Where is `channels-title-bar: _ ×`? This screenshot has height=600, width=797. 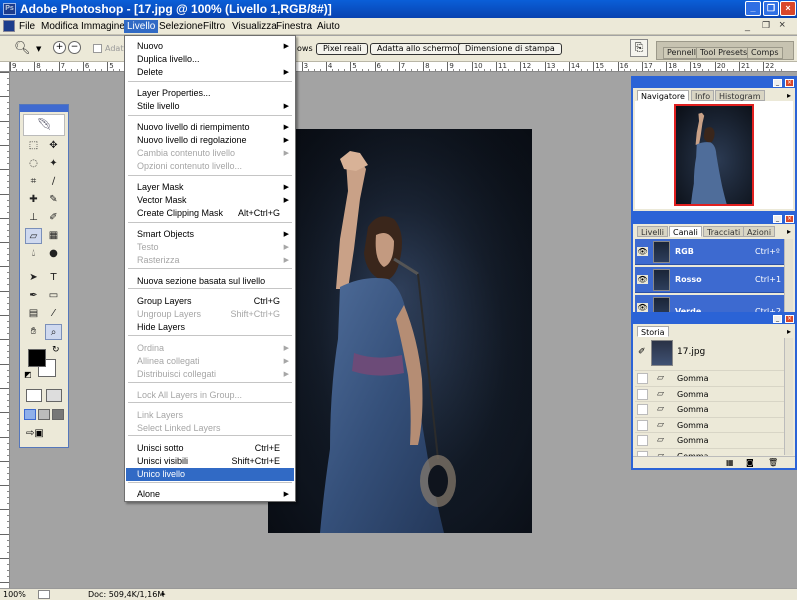
channels-title-bar: _ × is located at coordinates (714, 219).